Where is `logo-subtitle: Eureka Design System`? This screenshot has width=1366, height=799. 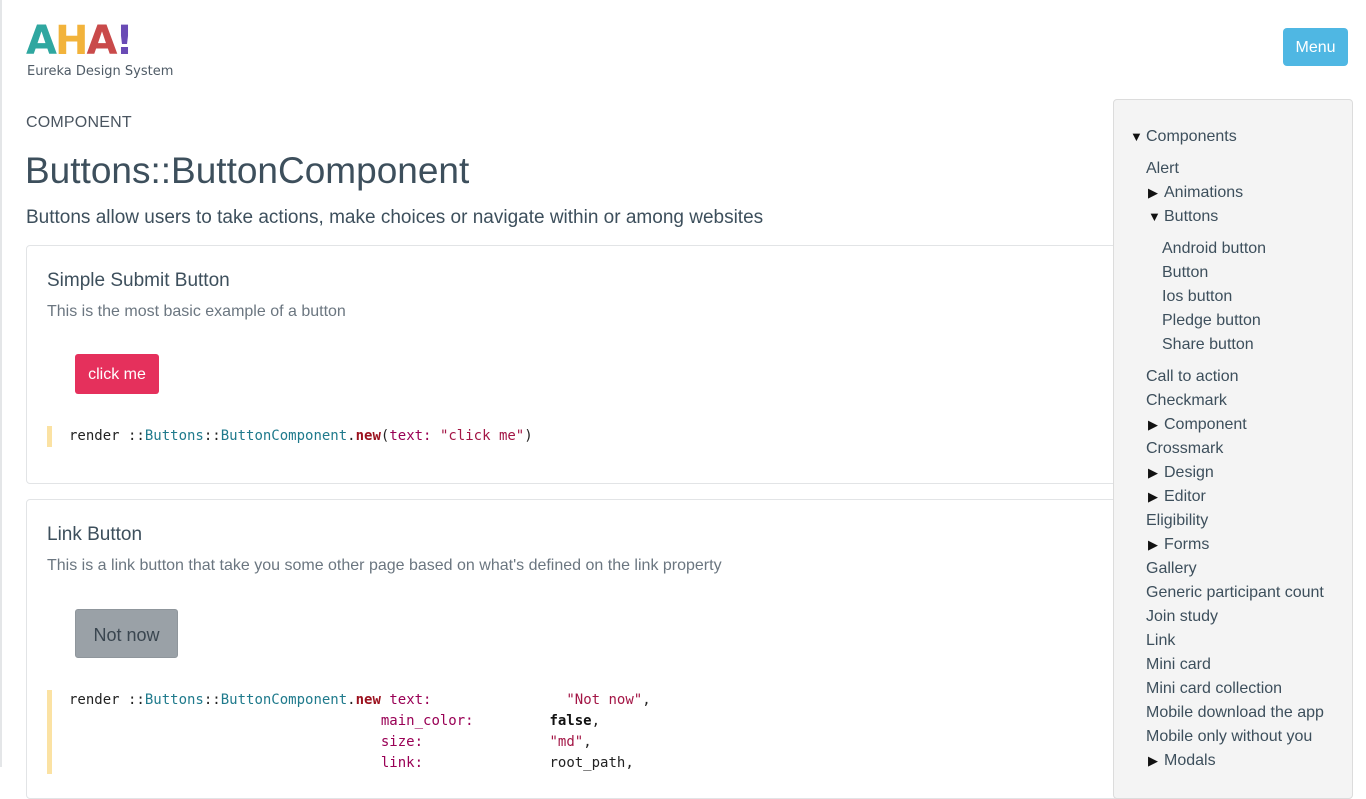
logo-subtitle: Eureka Design System is located at coordinates (100, 71).